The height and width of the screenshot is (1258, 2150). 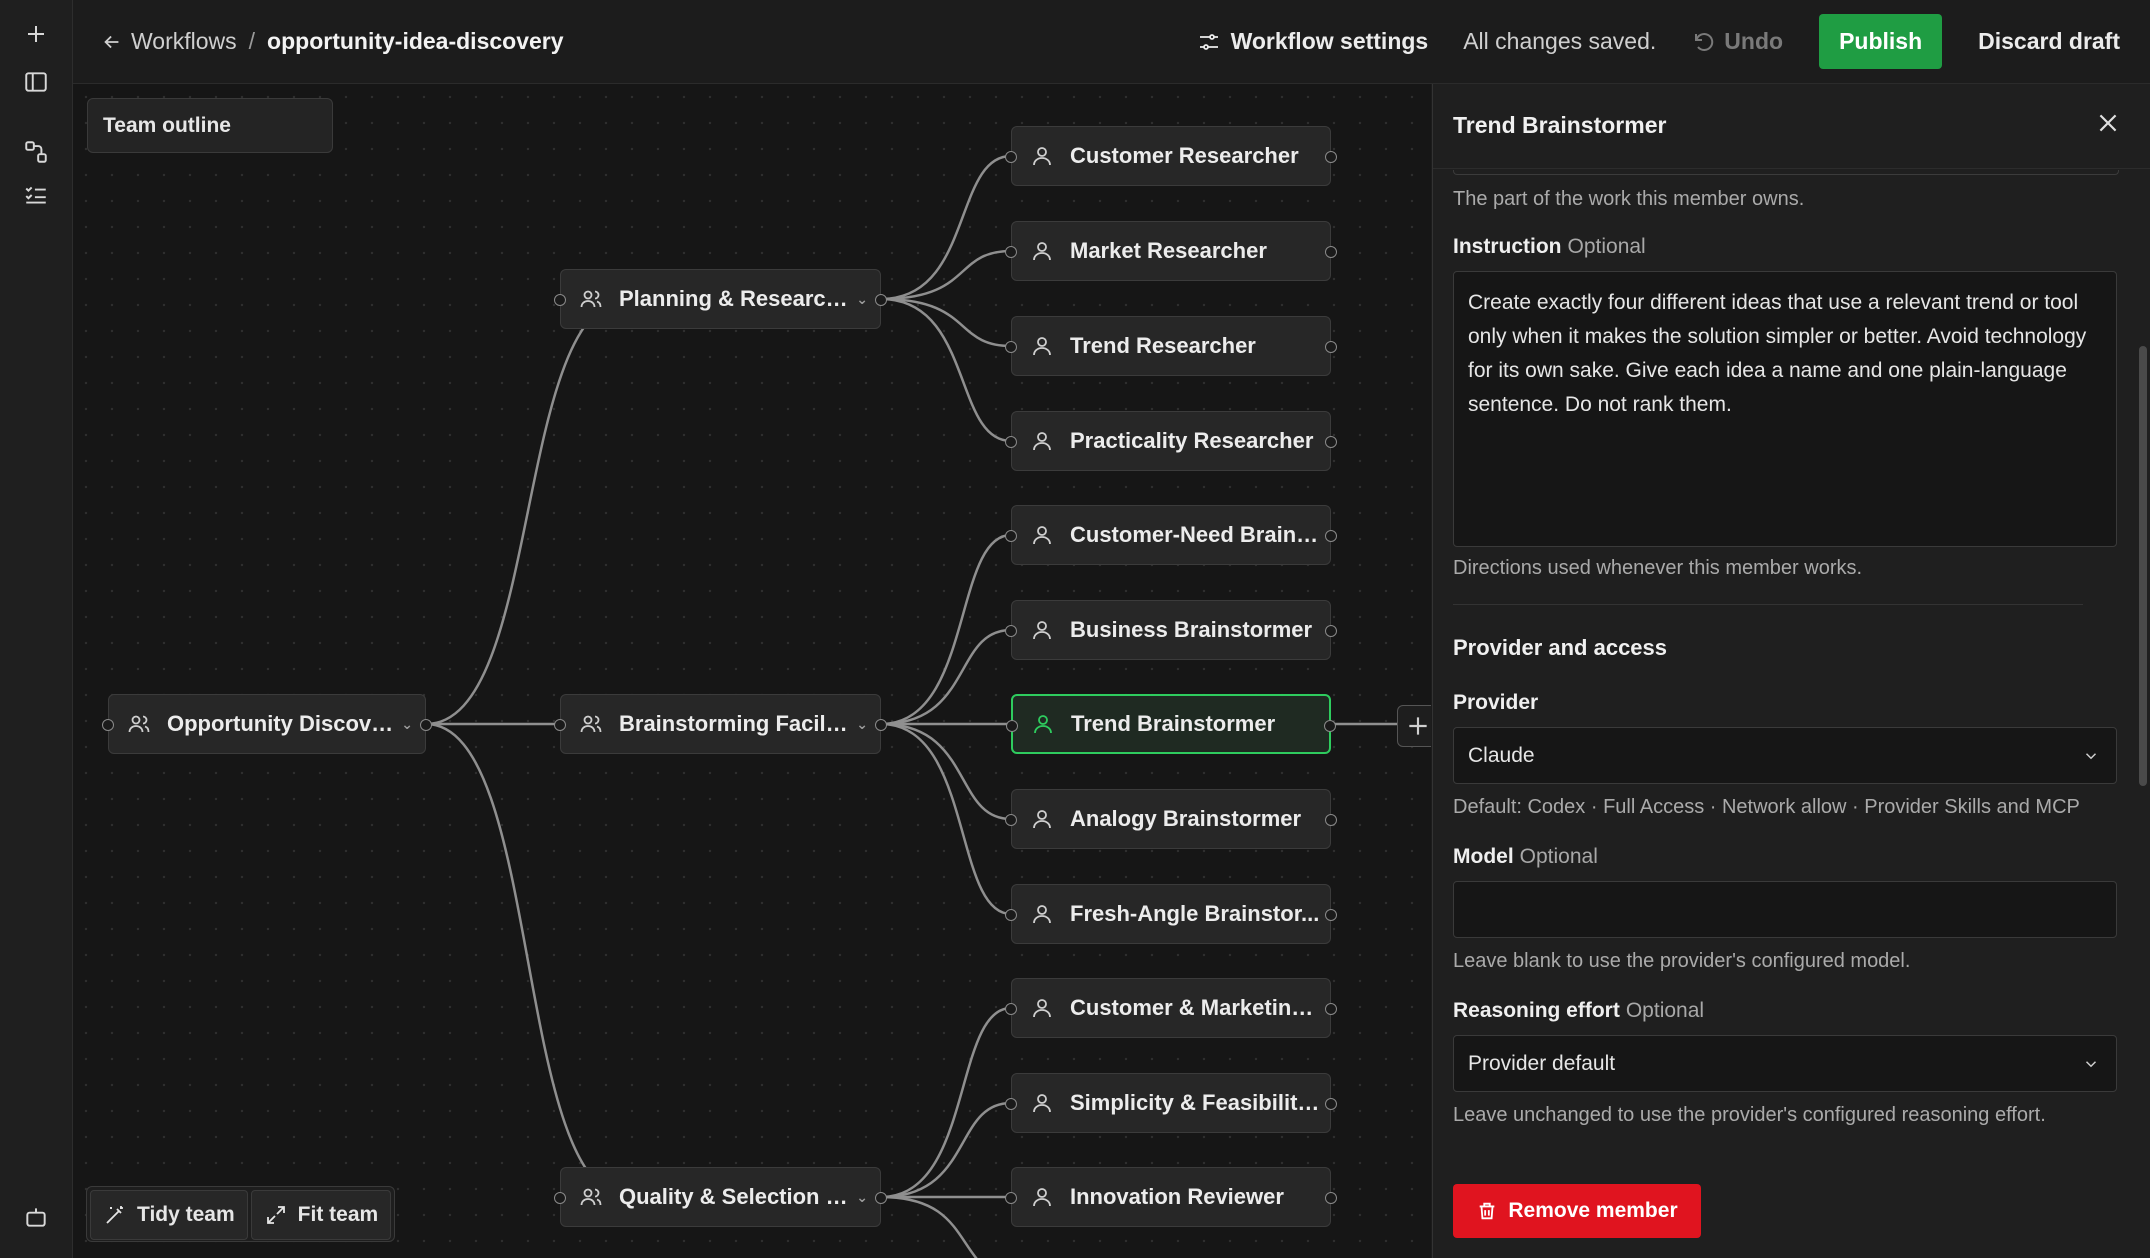 I want to click on undo-button: Undo, so click(x=1737, y=41).